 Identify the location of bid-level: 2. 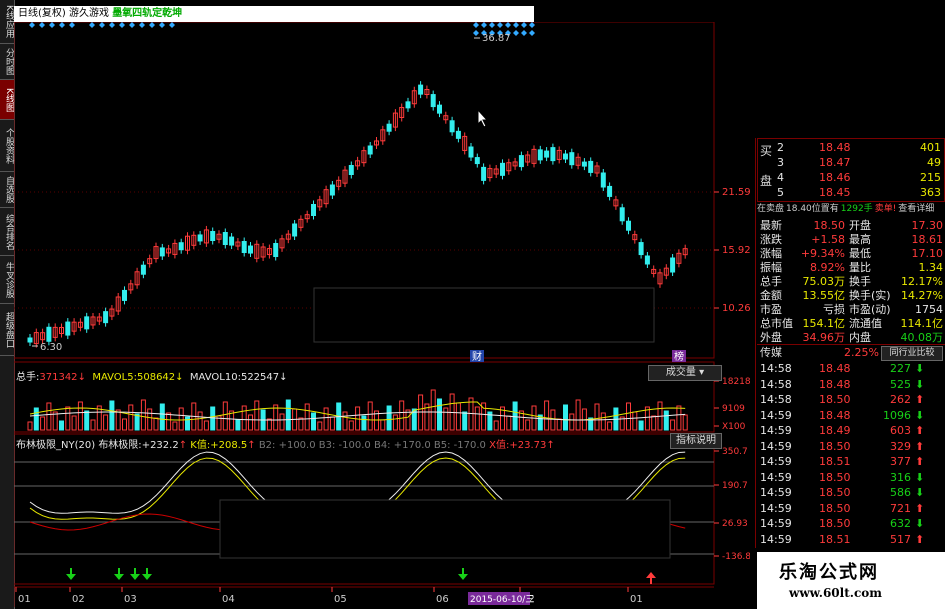
(780, 147).